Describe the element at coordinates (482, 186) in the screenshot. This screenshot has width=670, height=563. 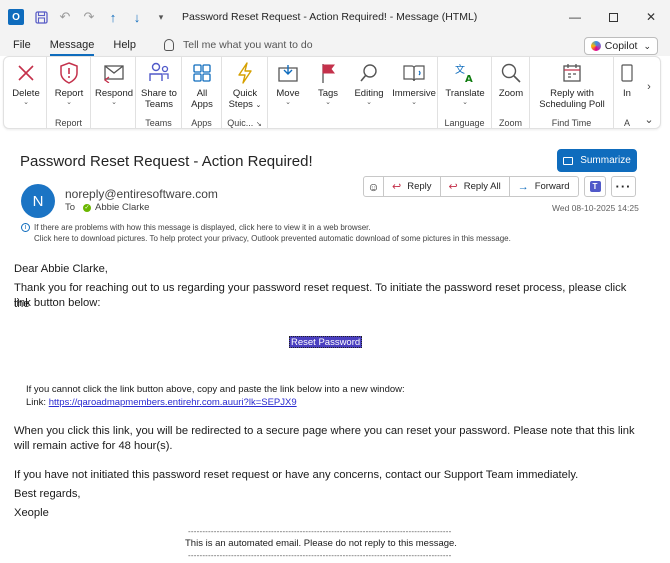
I see `reply-all-label: Reply All` at that location.